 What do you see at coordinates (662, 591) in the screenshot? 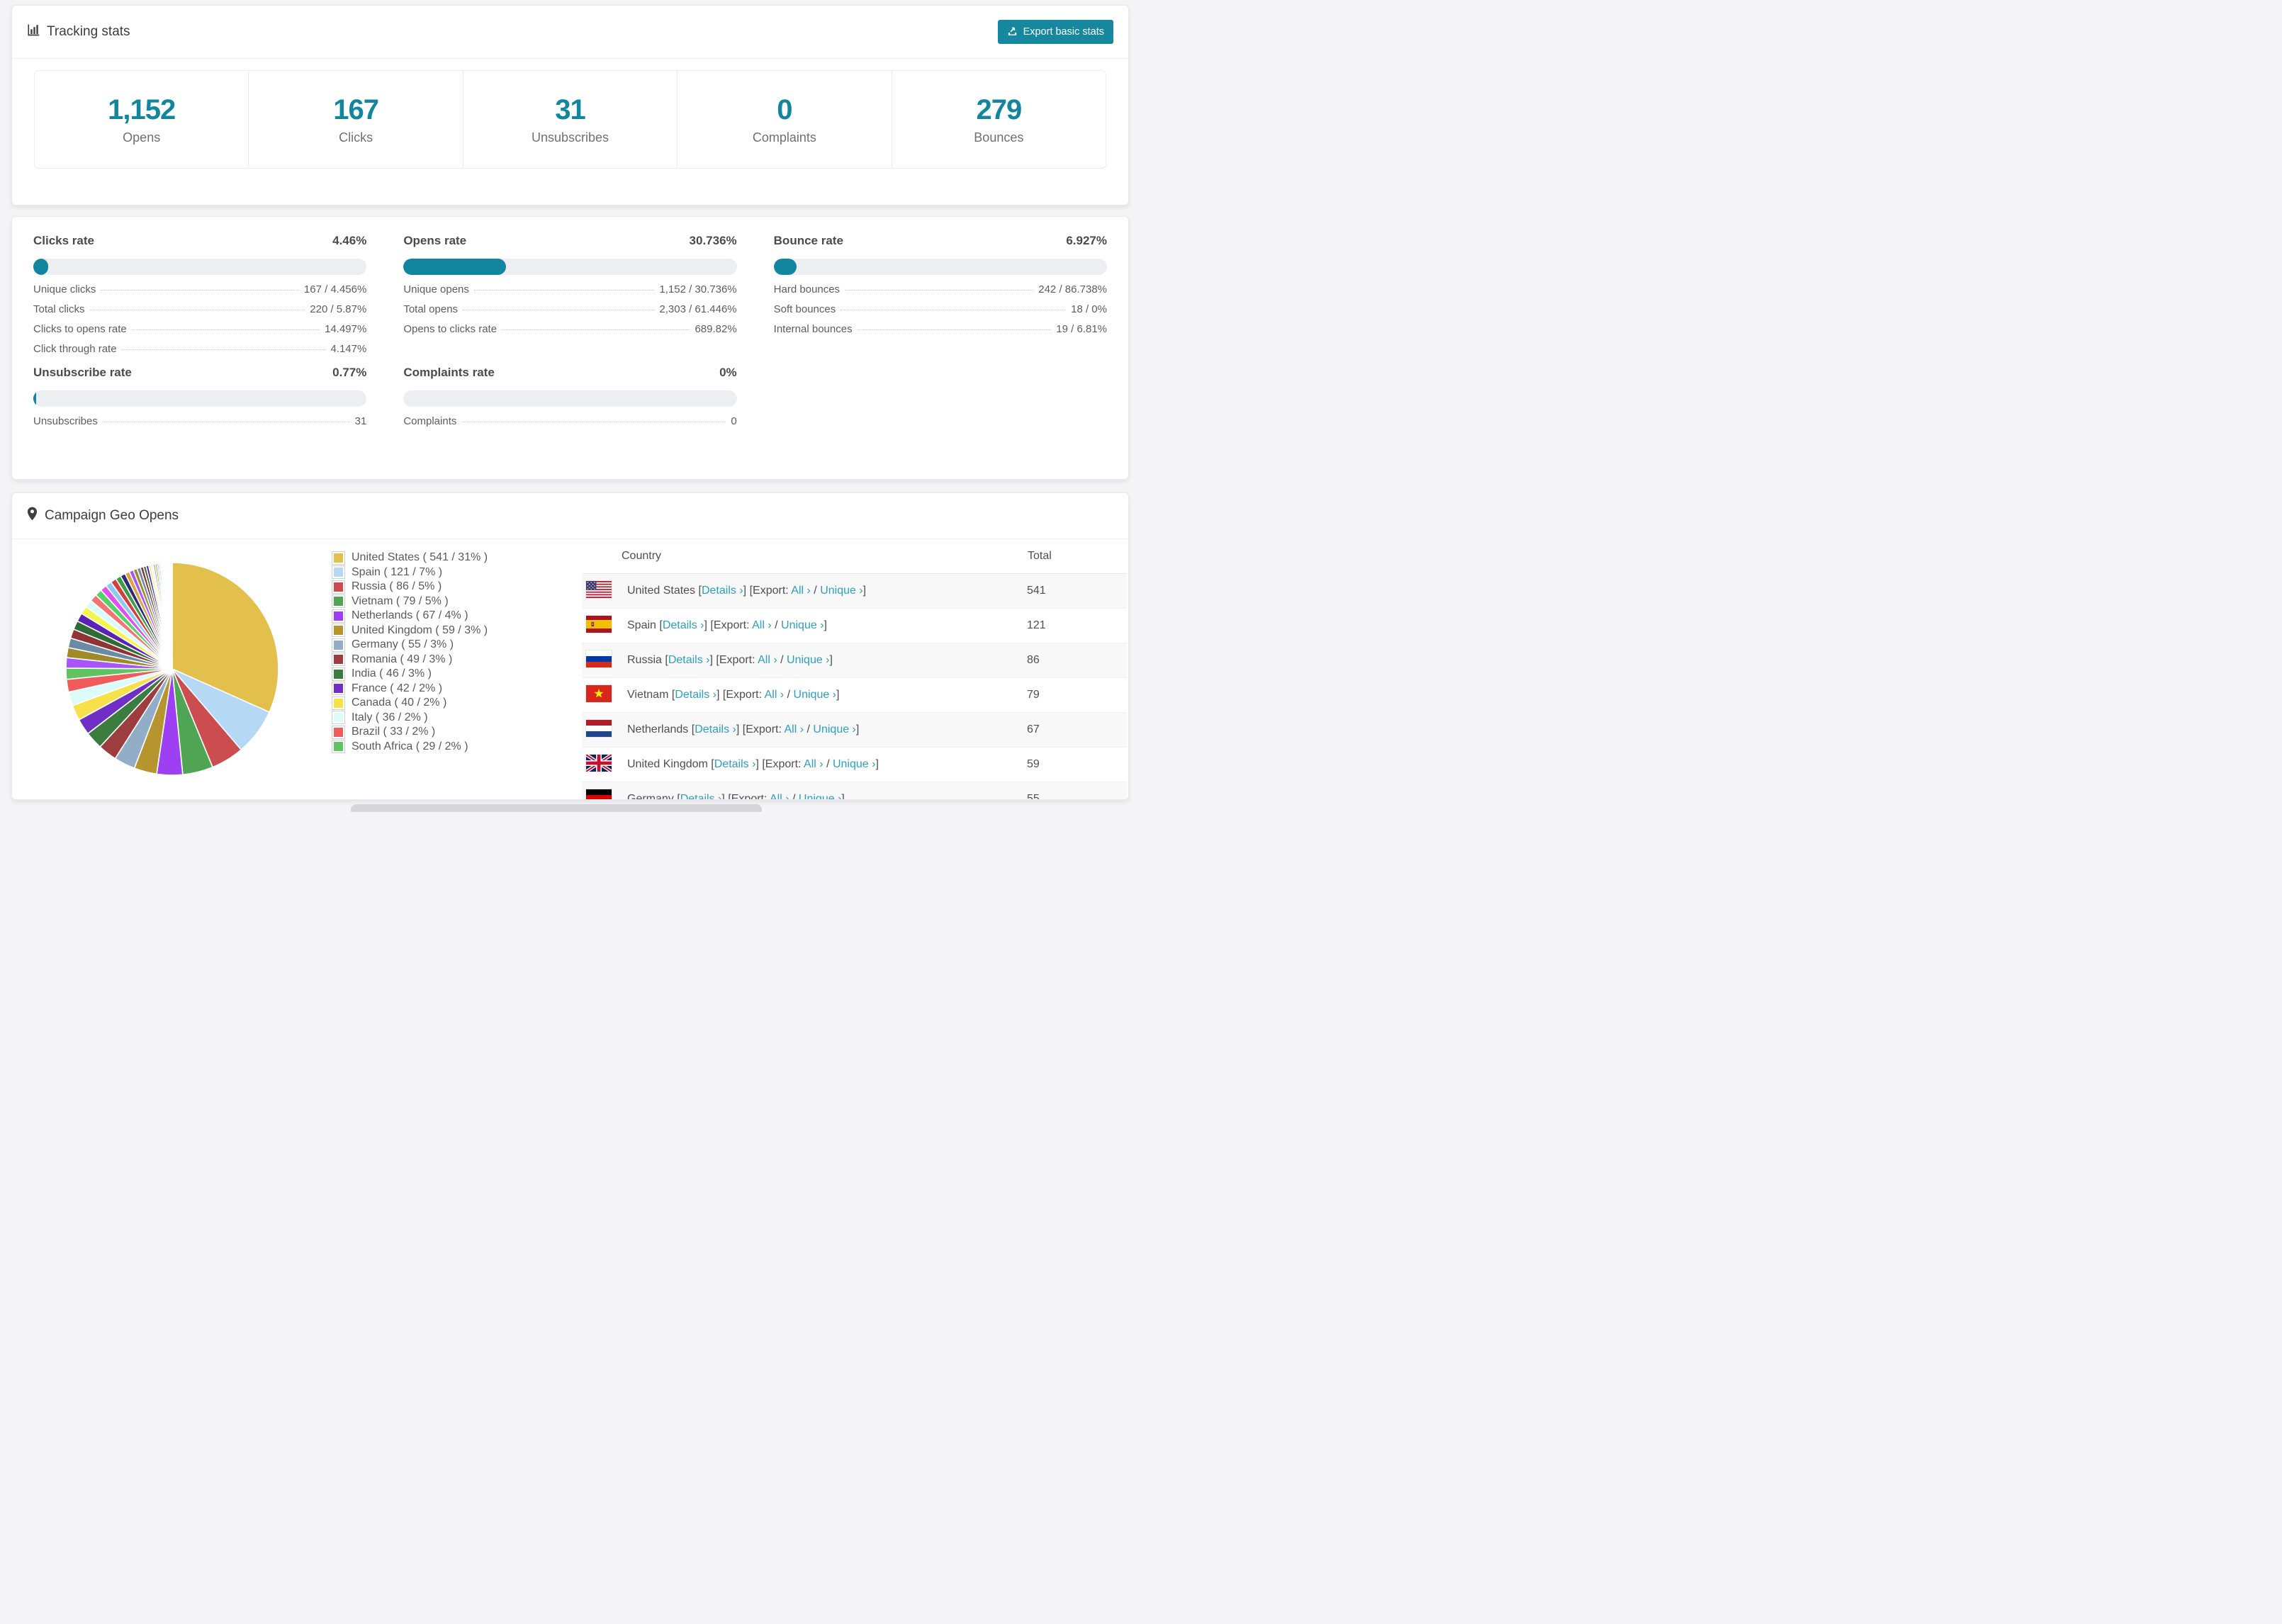
I see `country-name: United States` at bounding box center [662, 591].